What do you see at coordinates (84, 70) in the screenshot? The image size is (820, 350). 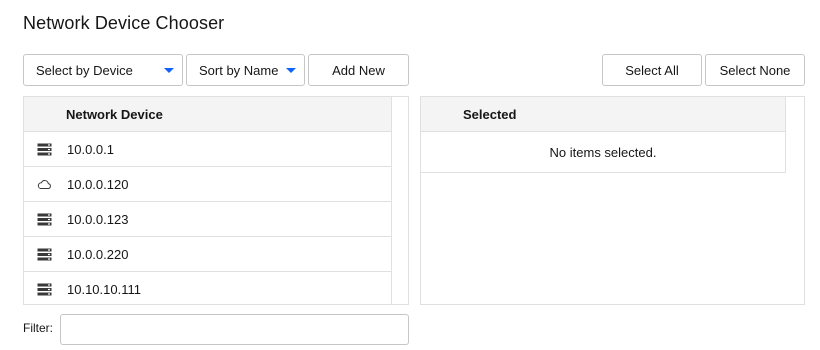 I see `select-by-label: Select by Device` at bounding box center [84, 70].